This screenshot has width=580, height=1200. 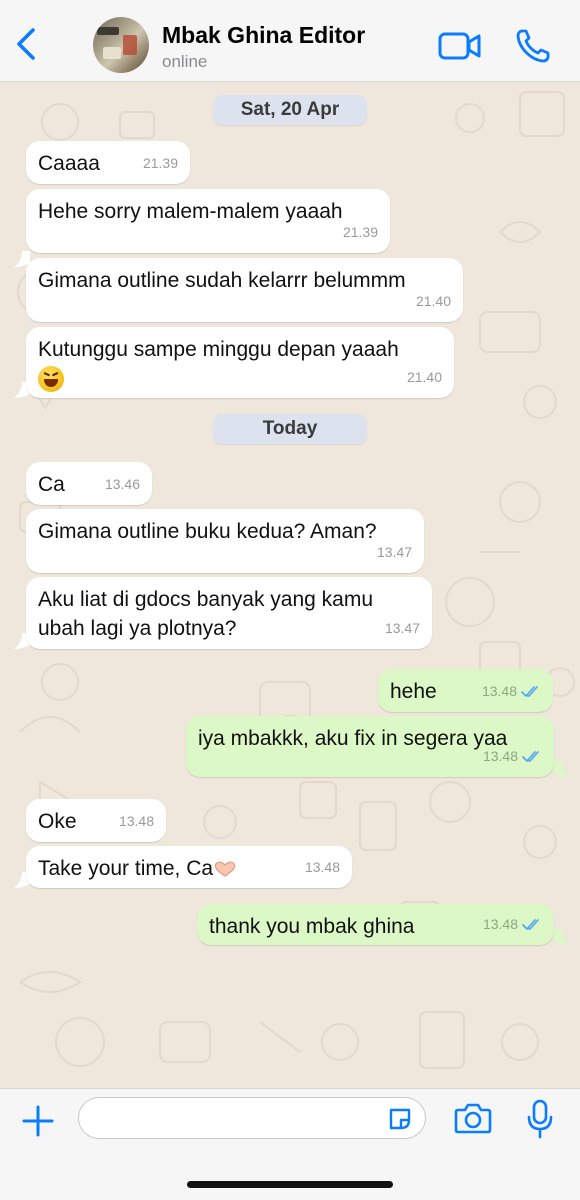 What do you see at coordinates (89, 483) in the screenshot?
I see `message-bubble-incoming: Ca 13.46` at bounding box center [89, 483].